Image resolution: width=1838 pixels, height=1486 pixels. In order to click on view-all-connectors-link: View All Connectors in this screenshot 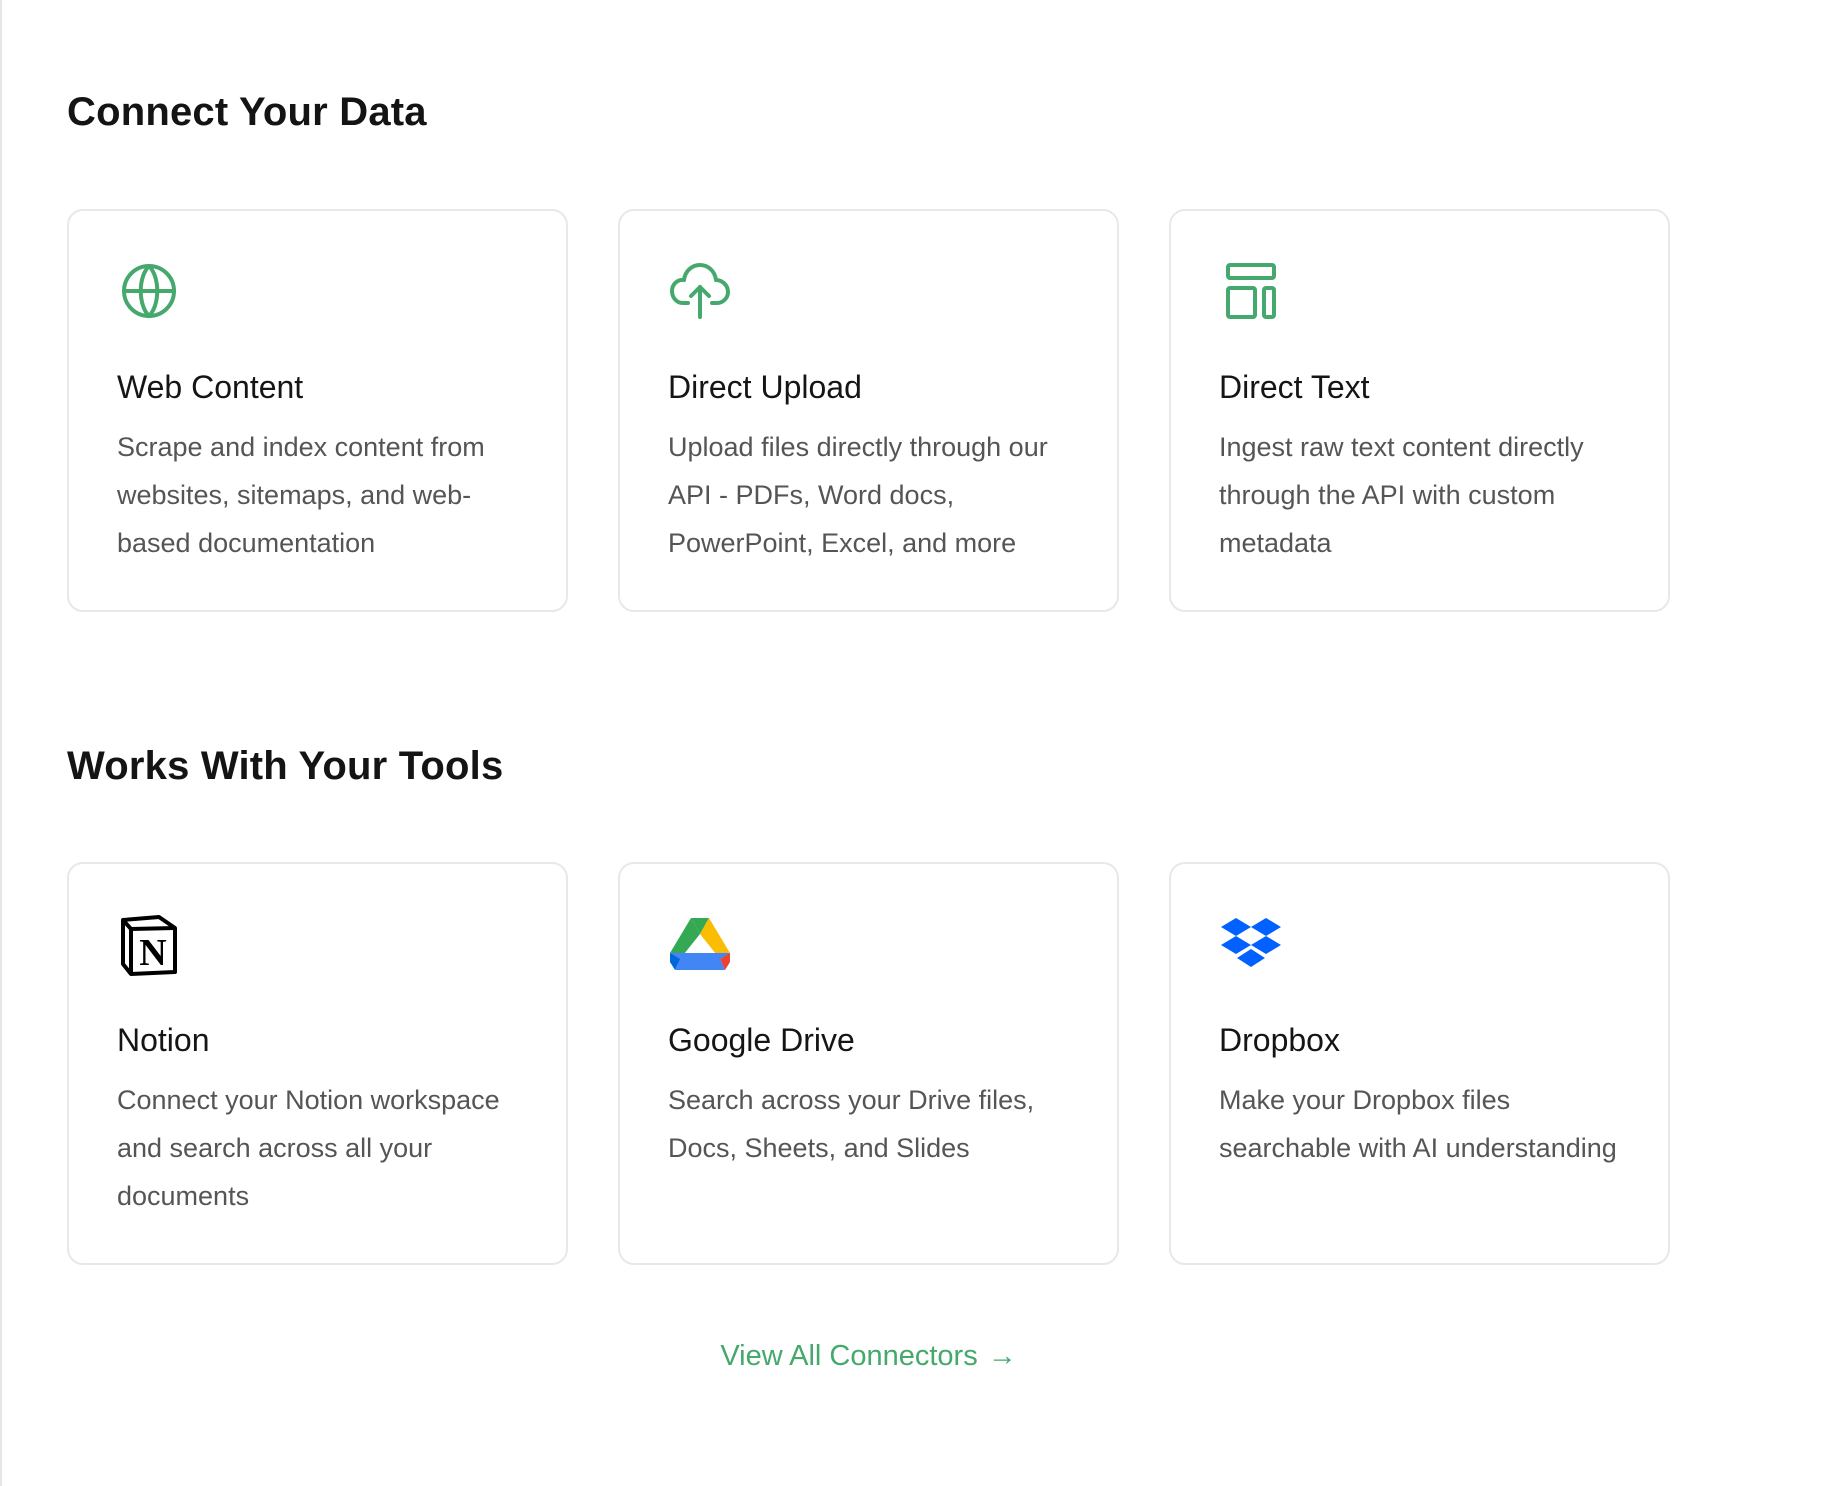, I will do `click(848, 1356)`.